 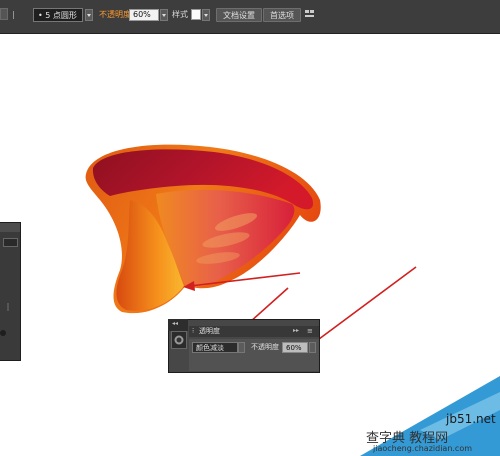 What do you see at coordinates (430, 416) in the screenshot?
I see `watermark-graphic` at bounding box center [430, 416].